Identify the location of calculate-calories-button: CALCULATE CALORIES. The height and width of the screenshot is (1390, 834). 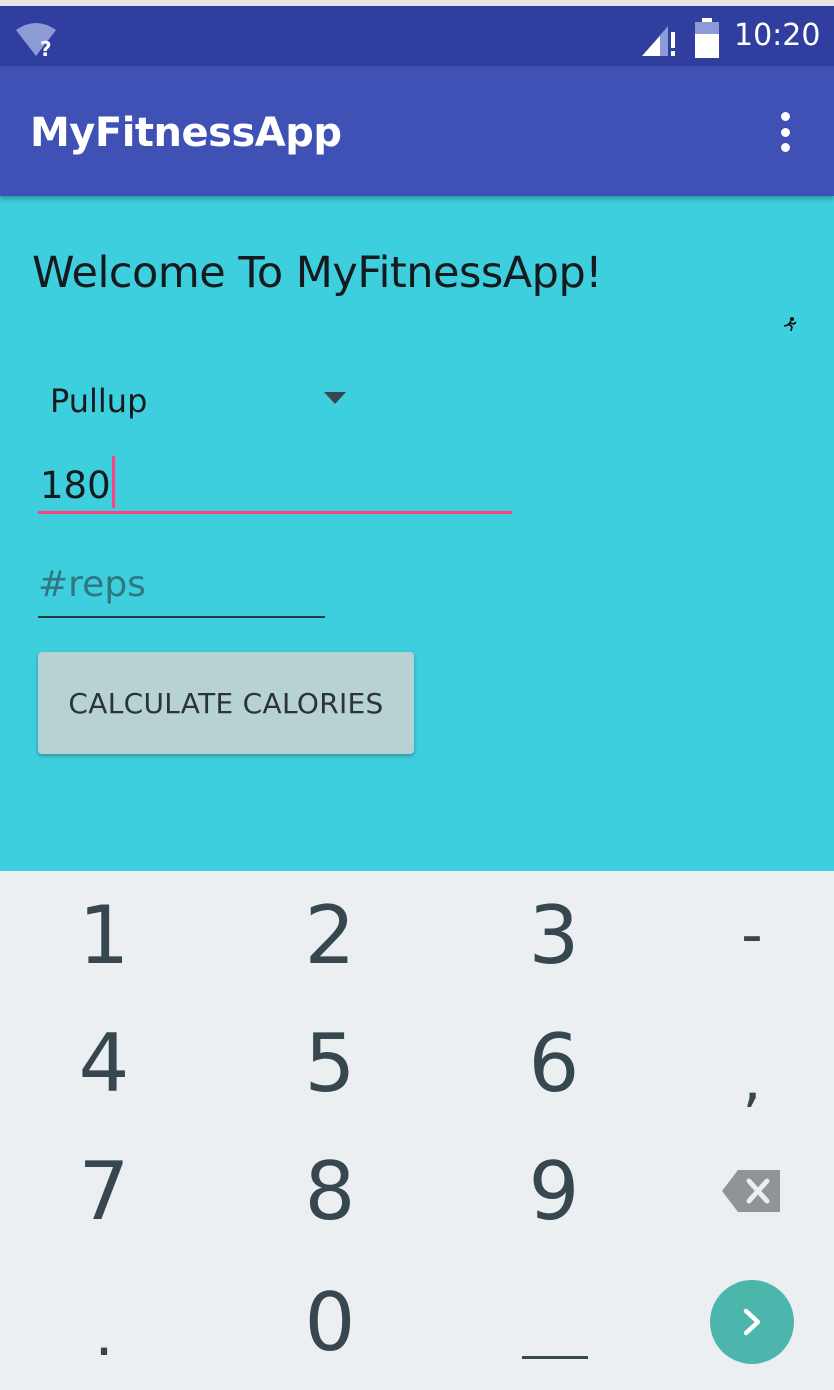
(226, 703).